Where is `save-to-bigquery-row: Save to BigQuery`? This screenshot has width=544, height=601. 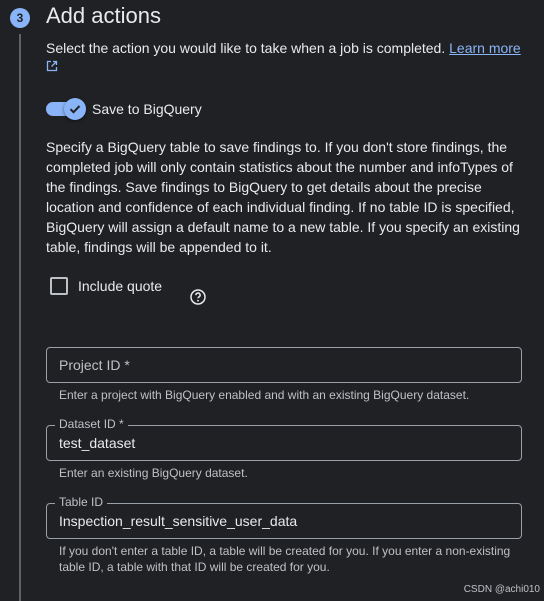
save-to-bigquery-row: Save to BigQuery is located at coordinates (124, 109).